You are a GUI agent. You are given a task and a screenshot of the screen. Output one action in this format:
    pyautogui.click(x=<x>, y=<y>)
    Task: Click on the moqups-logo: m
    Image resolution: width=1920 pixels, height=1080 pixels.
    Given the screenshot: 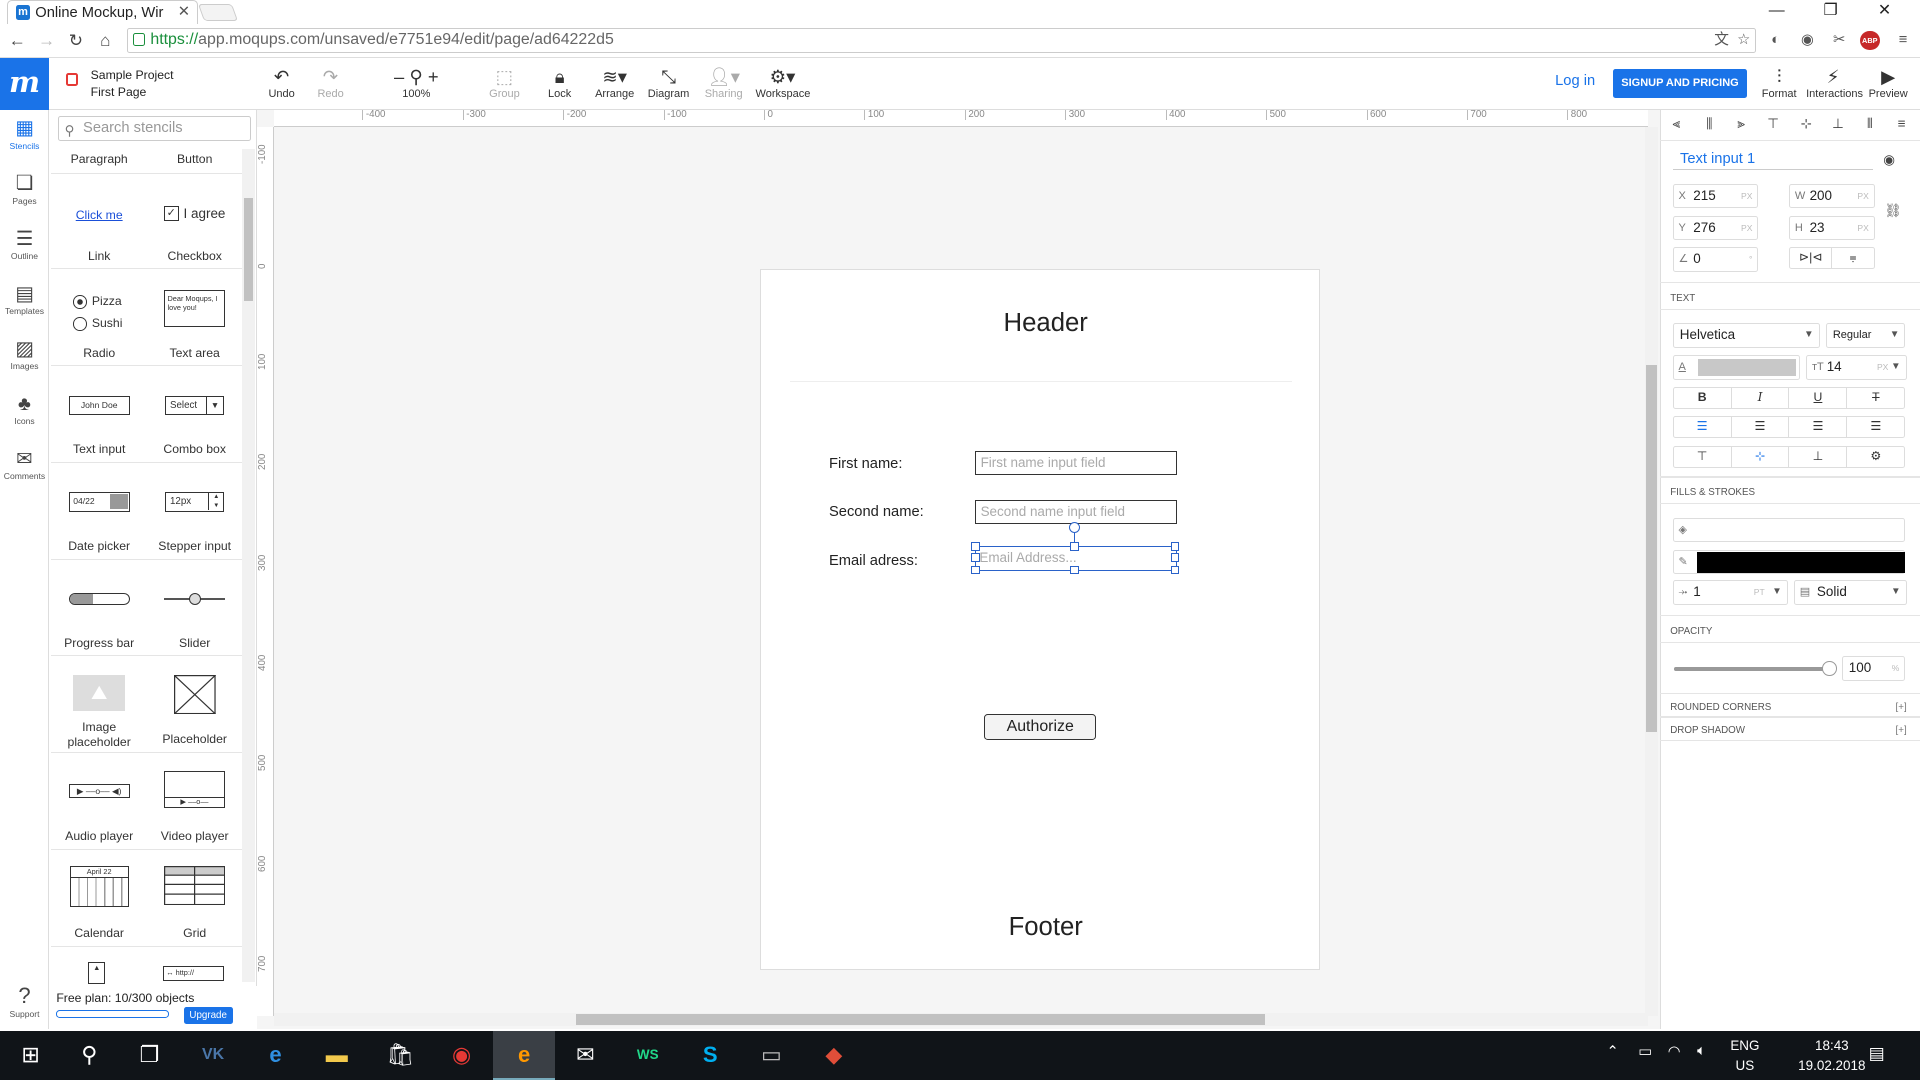 What is the action you would take?
    pyautogui.click(x=24, y=84)
    